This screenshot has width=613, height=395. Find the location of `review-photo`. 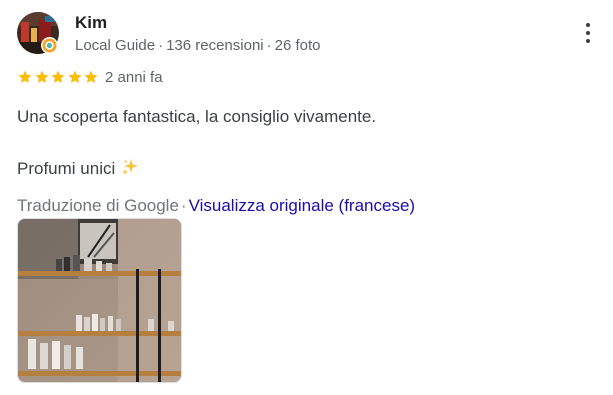

review-photo is located at coordinates (99, 300).